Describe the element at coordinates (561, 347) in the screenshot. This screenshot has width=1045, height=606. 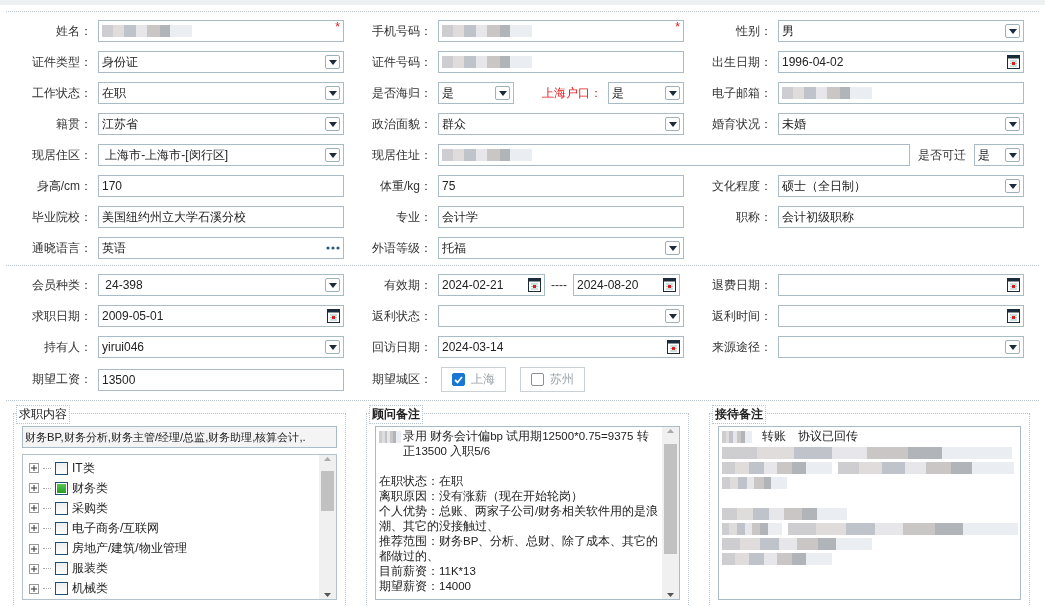
I see `date-field: 2024-03-14` at that location.